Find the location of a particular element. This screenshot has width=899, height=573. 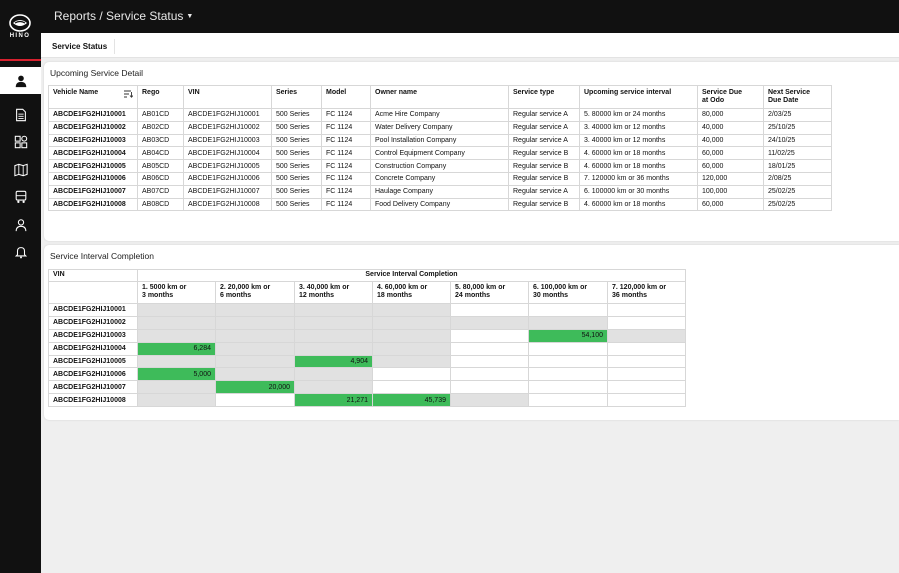

column-header: Vehicle Name is located at coordinates (93, 97).